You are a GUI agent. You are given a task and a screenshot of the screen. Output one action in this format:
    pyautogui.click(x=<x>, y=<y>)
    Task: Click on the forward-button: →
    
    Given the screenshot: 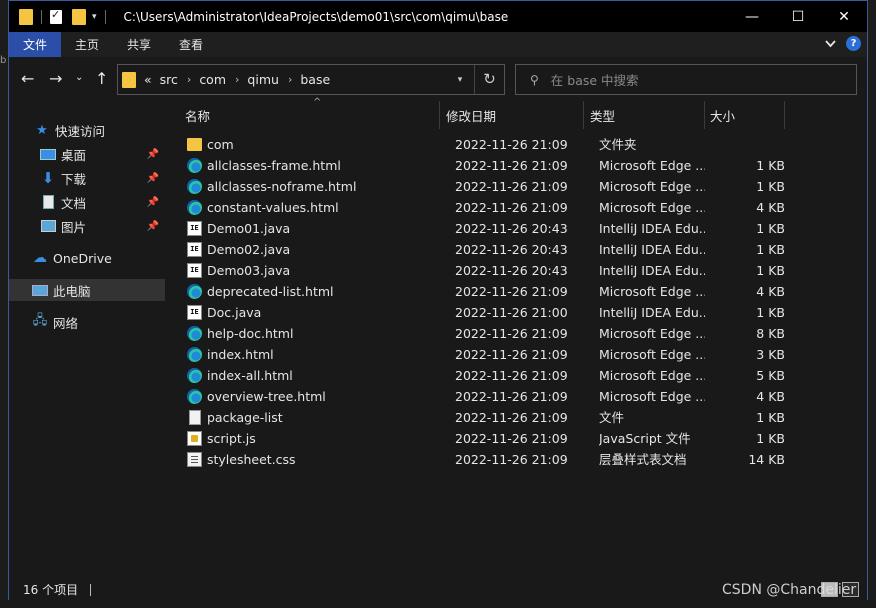 What is the action you would take?
    pyautogui.click(x=55, y=78)
    